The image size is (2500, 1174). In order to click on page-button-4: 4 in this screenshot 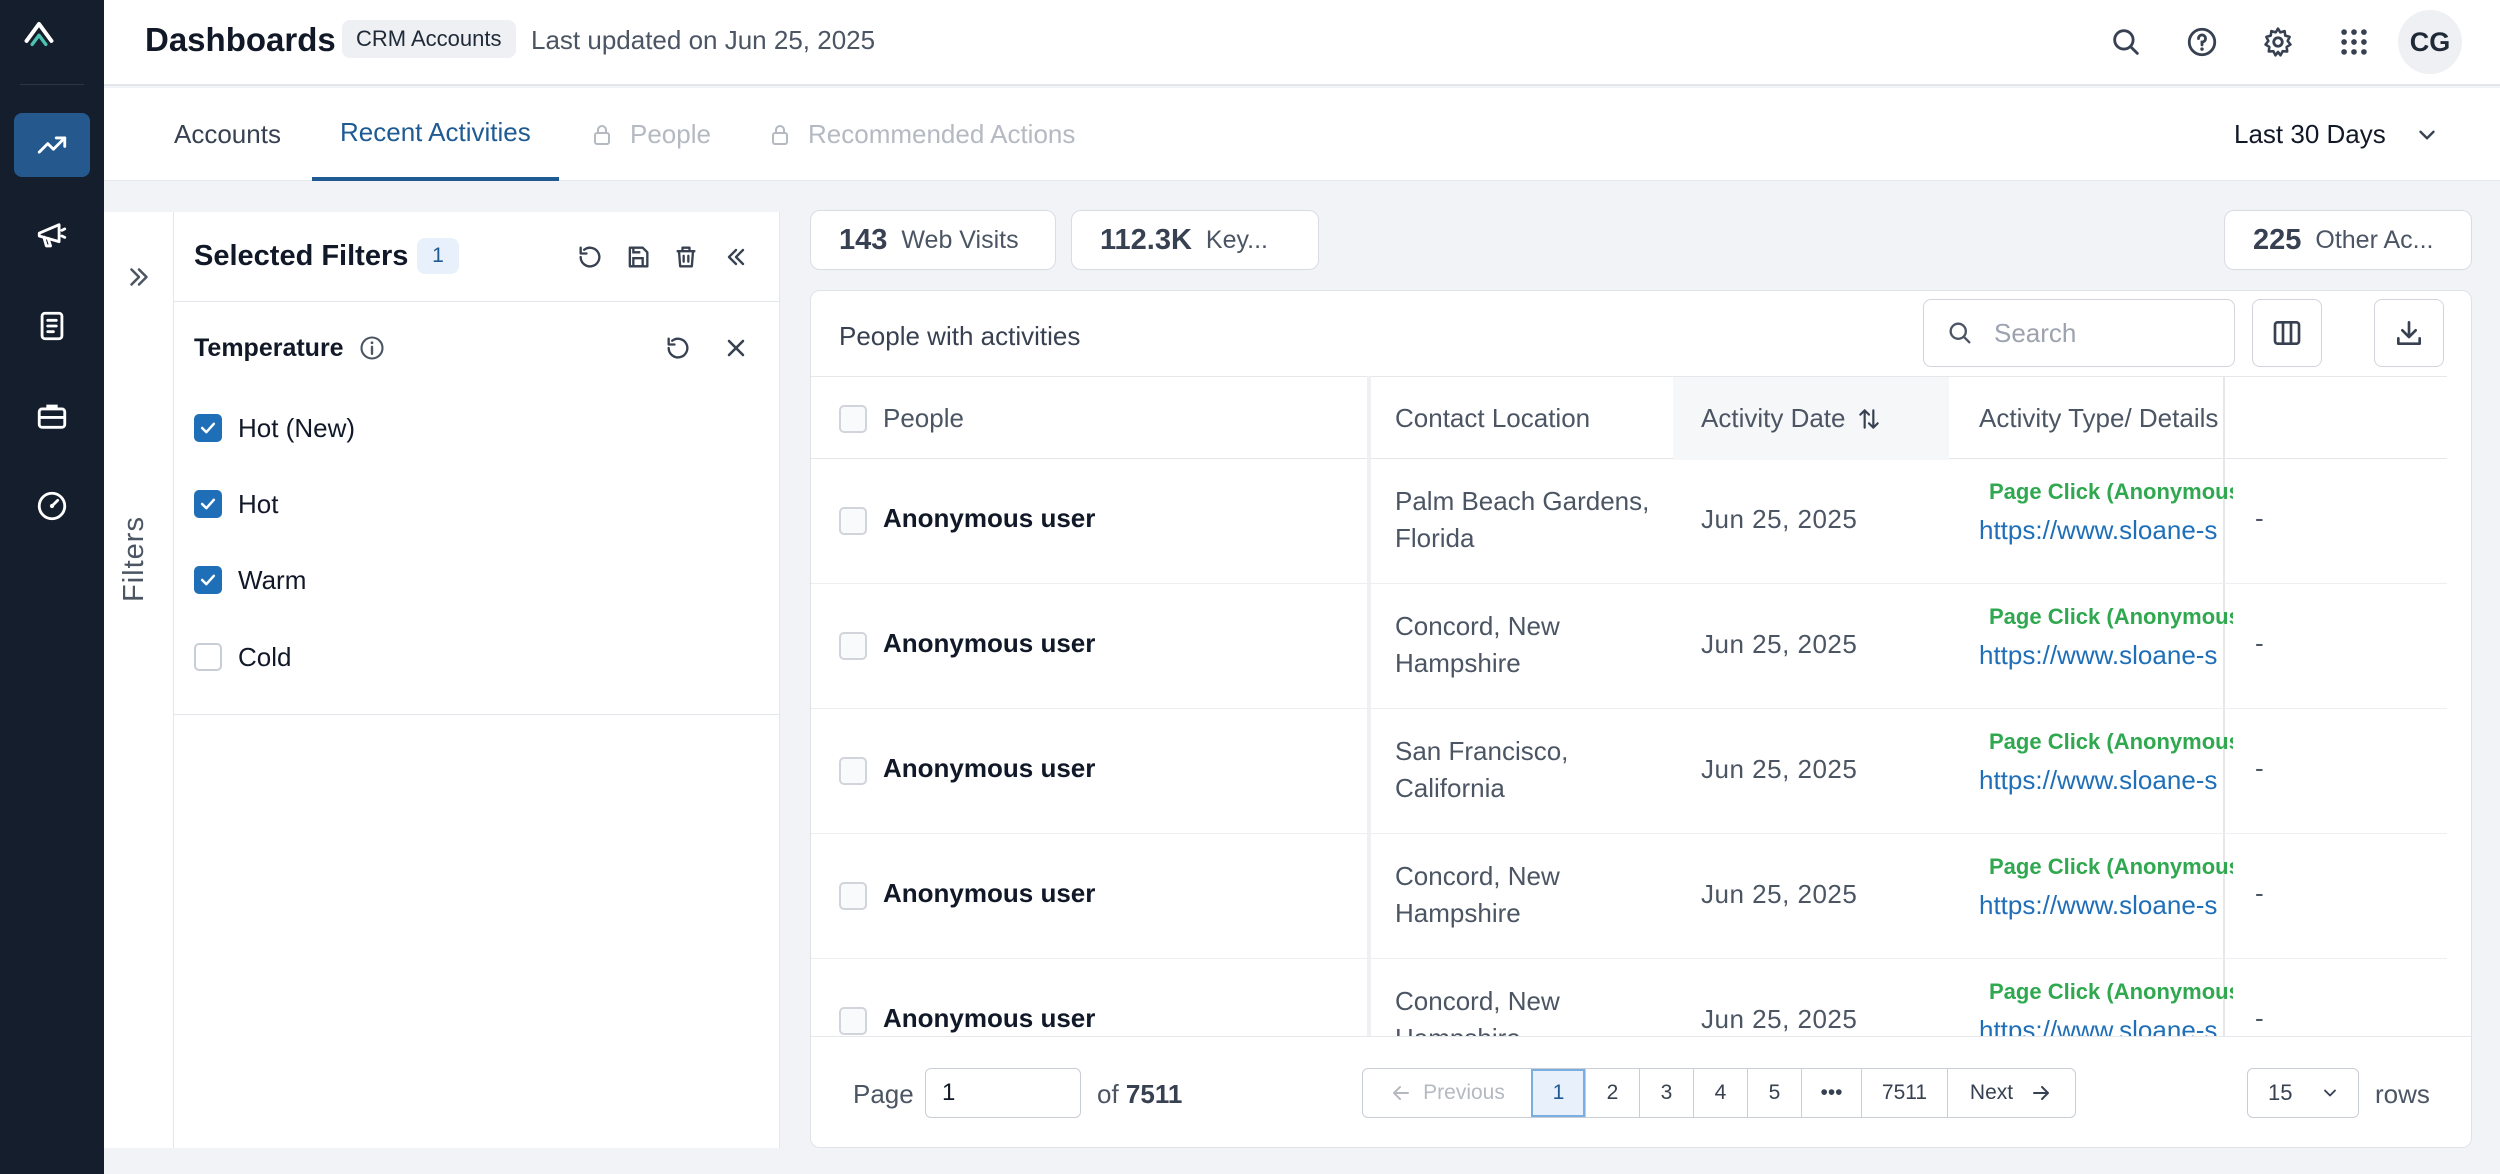, I will do `click(1720, 1093)`.